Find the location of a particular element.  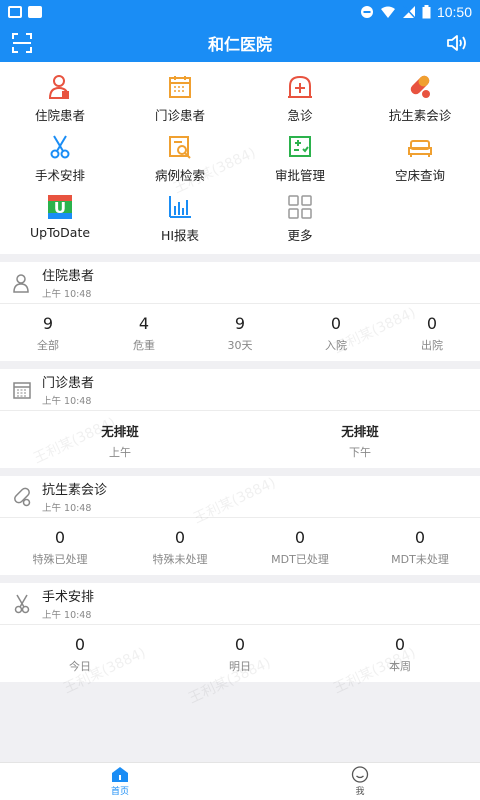

grid-item-more: 更多 is located at coordinates (300, 219).